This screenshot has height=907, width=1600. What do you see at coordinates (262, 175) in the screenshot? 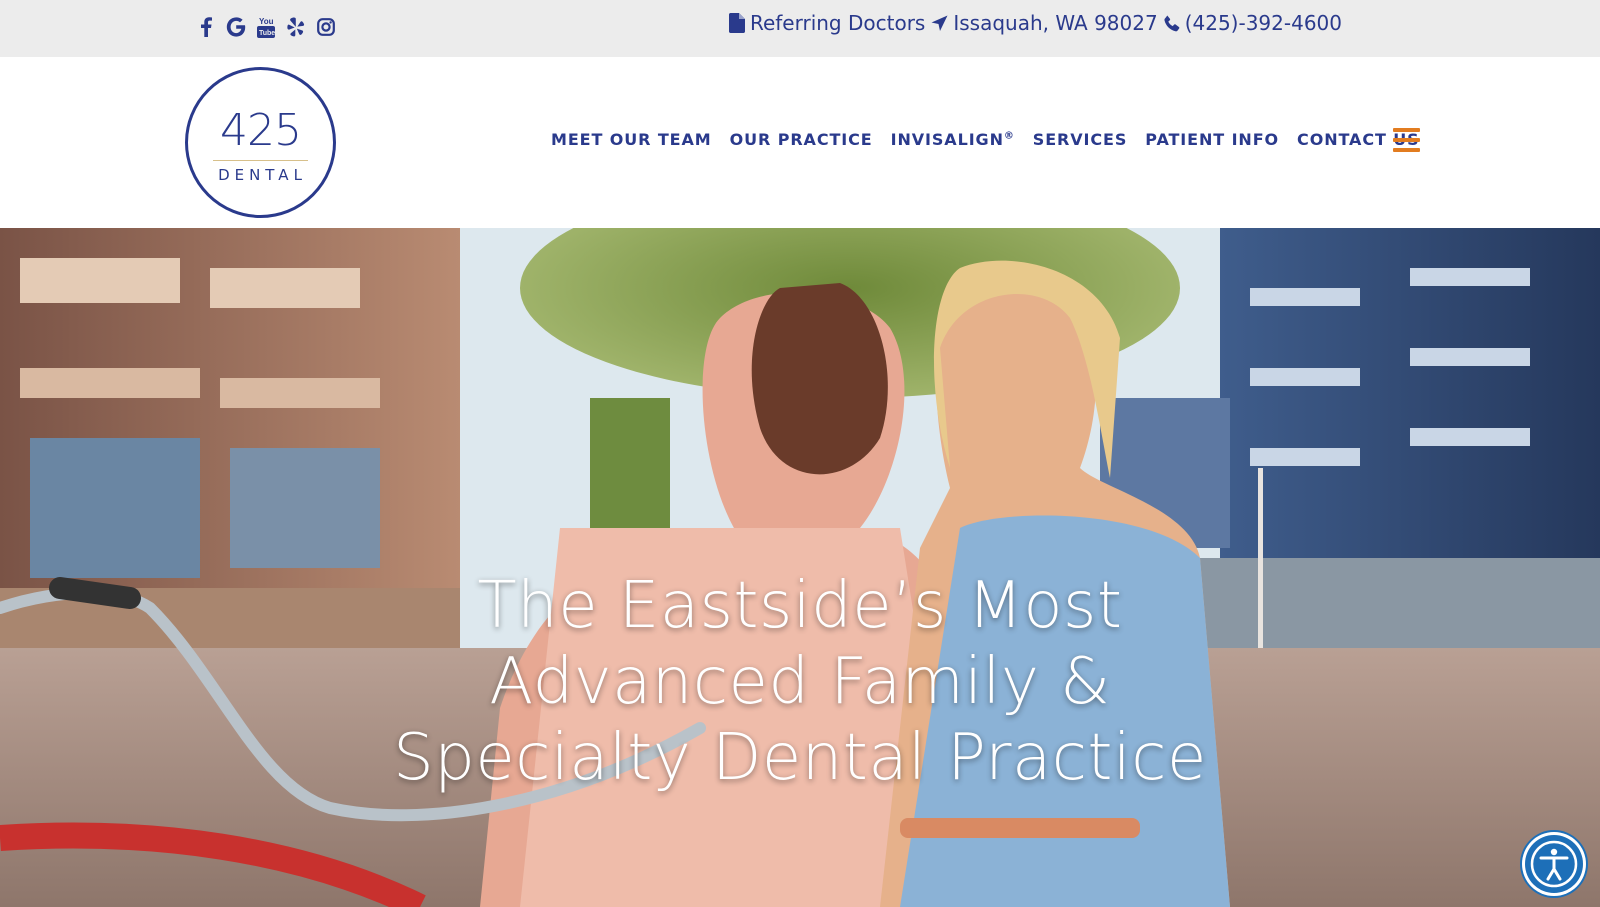
I see `logo-wordmark: DENTAL` at bounding box center [262, 175].